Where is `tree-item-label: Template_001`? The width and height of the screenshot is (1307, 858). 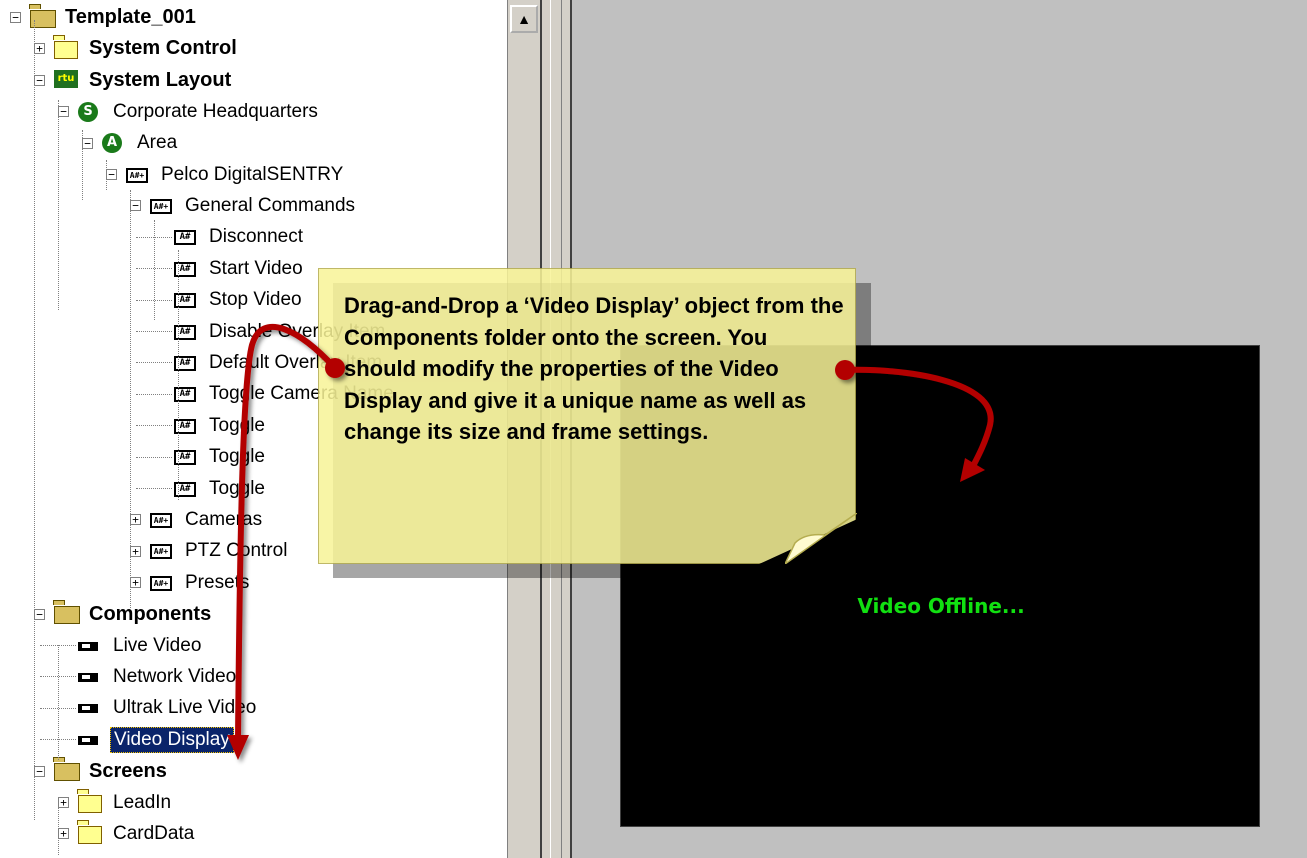
tree-item-label: Template_001 is located at coordinates (130, 17).